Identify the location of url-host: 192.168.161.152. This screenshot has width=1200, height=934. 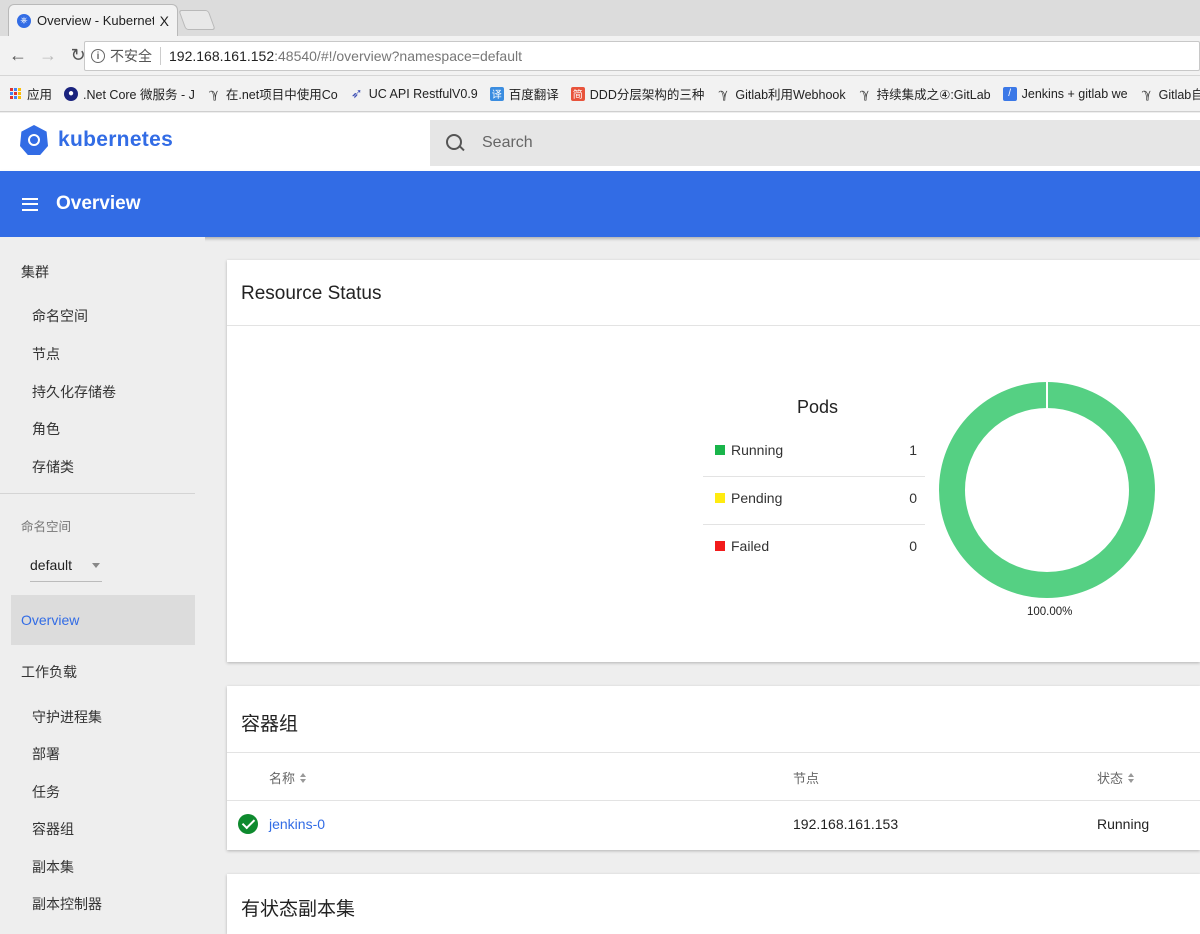
(222, 56).